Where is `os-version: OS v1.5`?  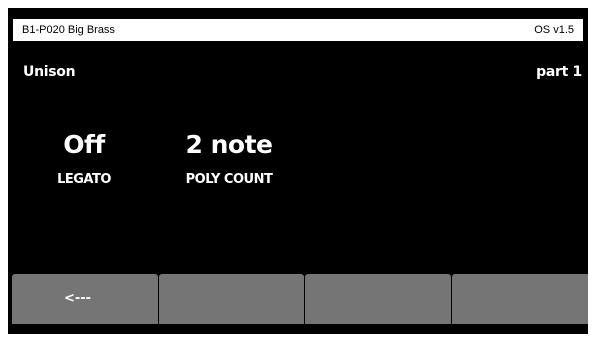
os-version: OS v1.5 is located at coordinates (554, 30).